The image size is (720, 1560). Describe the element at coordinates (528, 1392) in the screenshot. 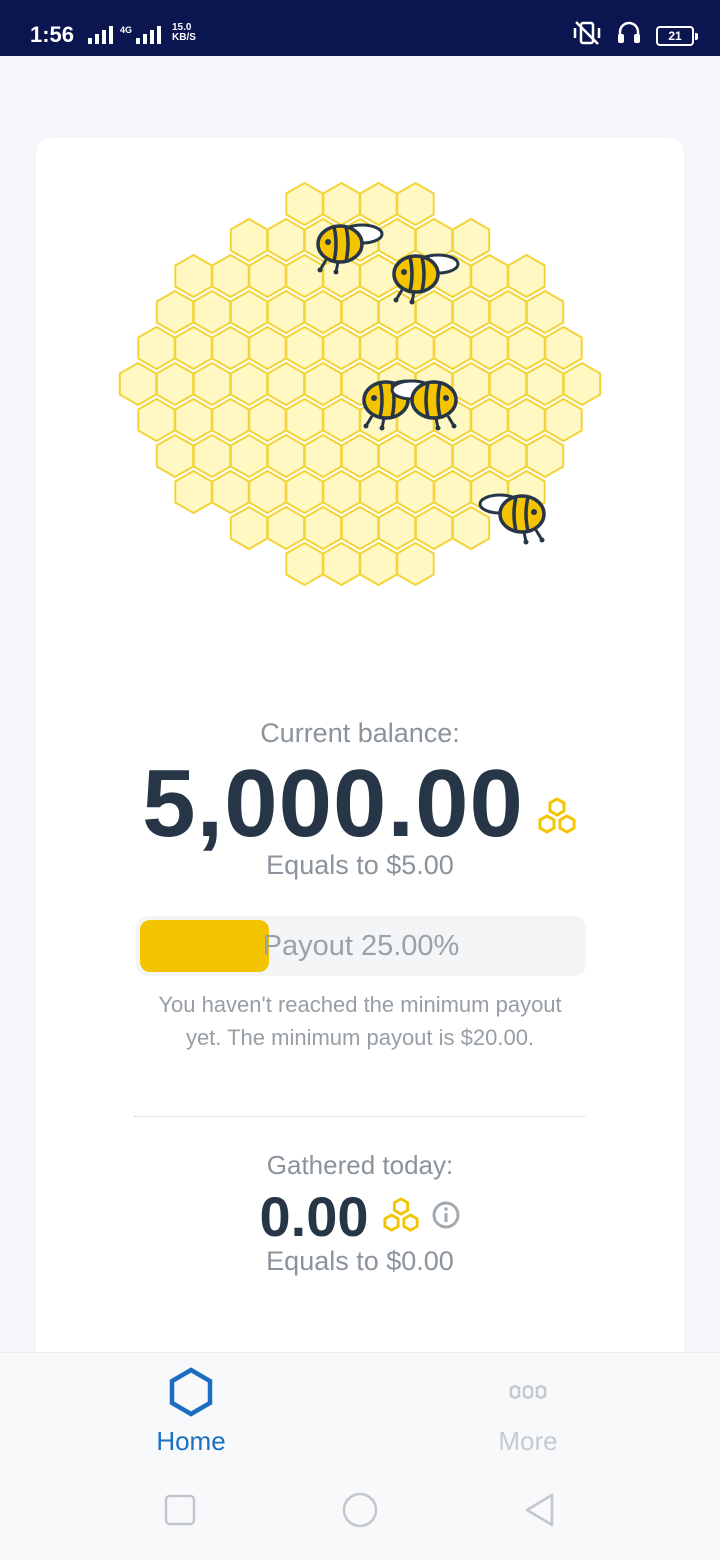

I see `three-dots-icon` at that location.